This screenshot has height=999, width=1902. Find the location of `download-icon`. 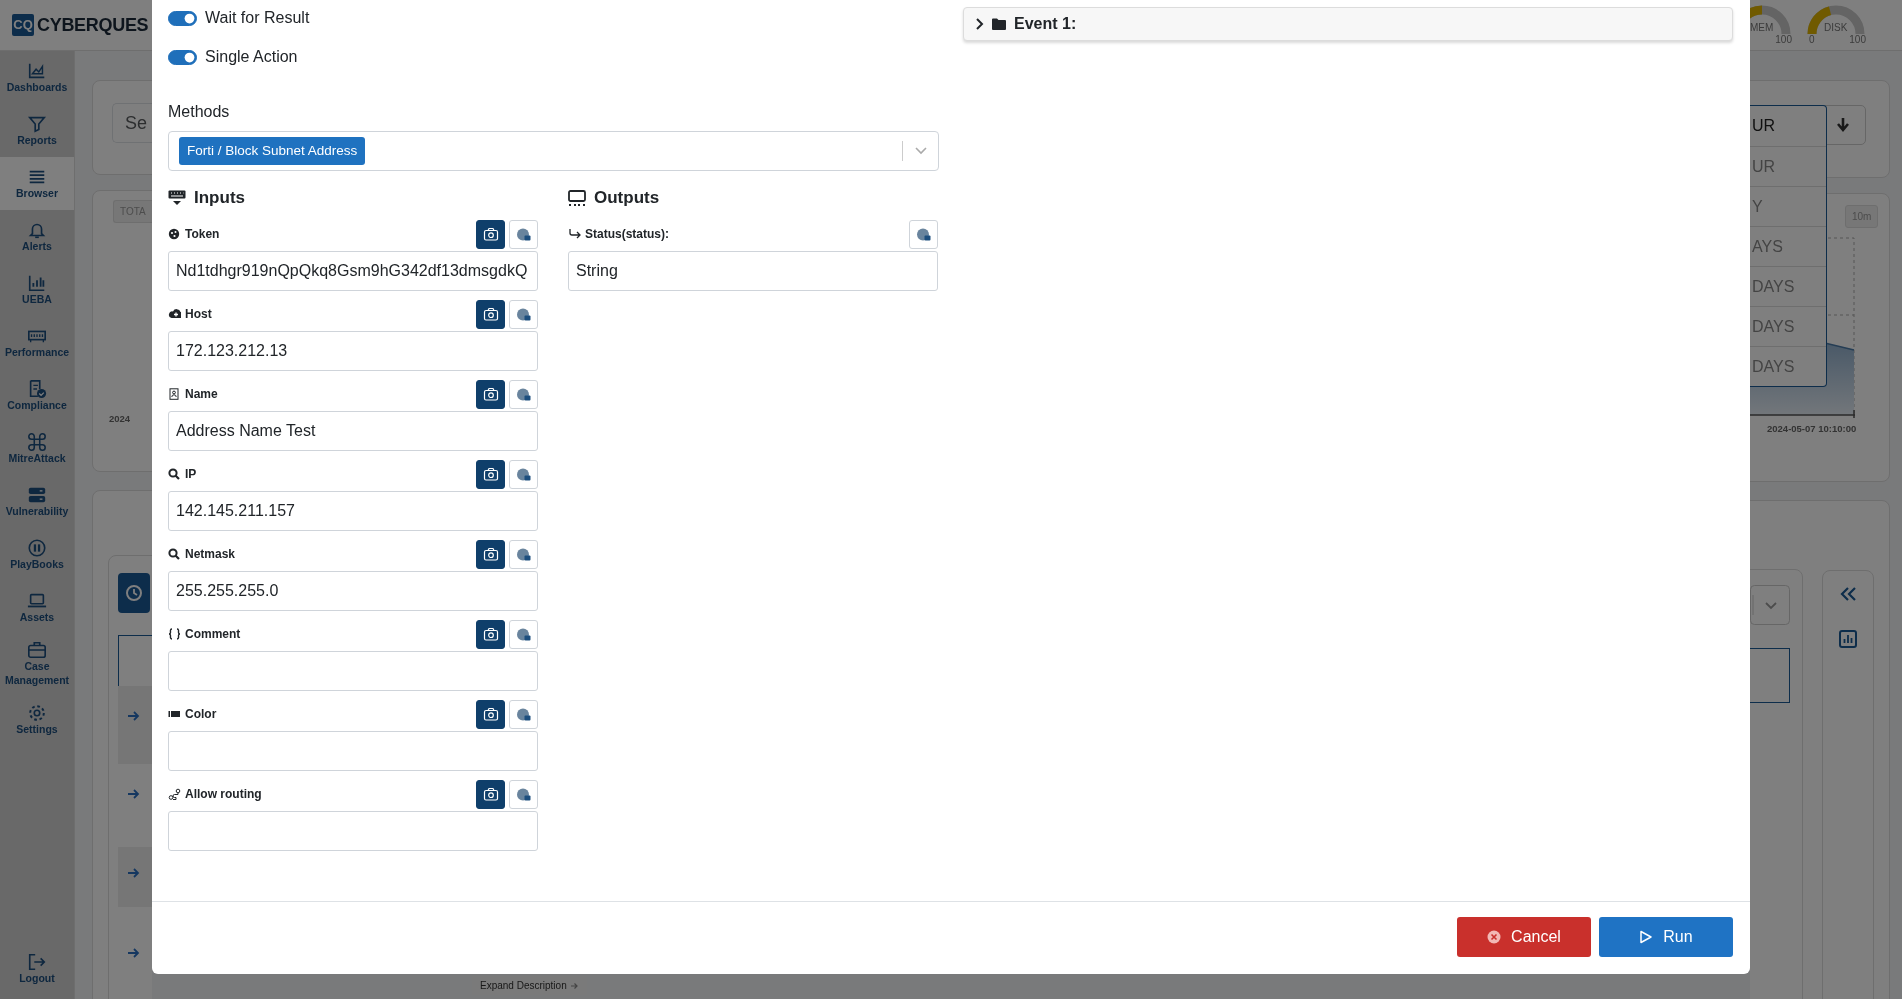

download-icon is located at coordinates (1843, 125).